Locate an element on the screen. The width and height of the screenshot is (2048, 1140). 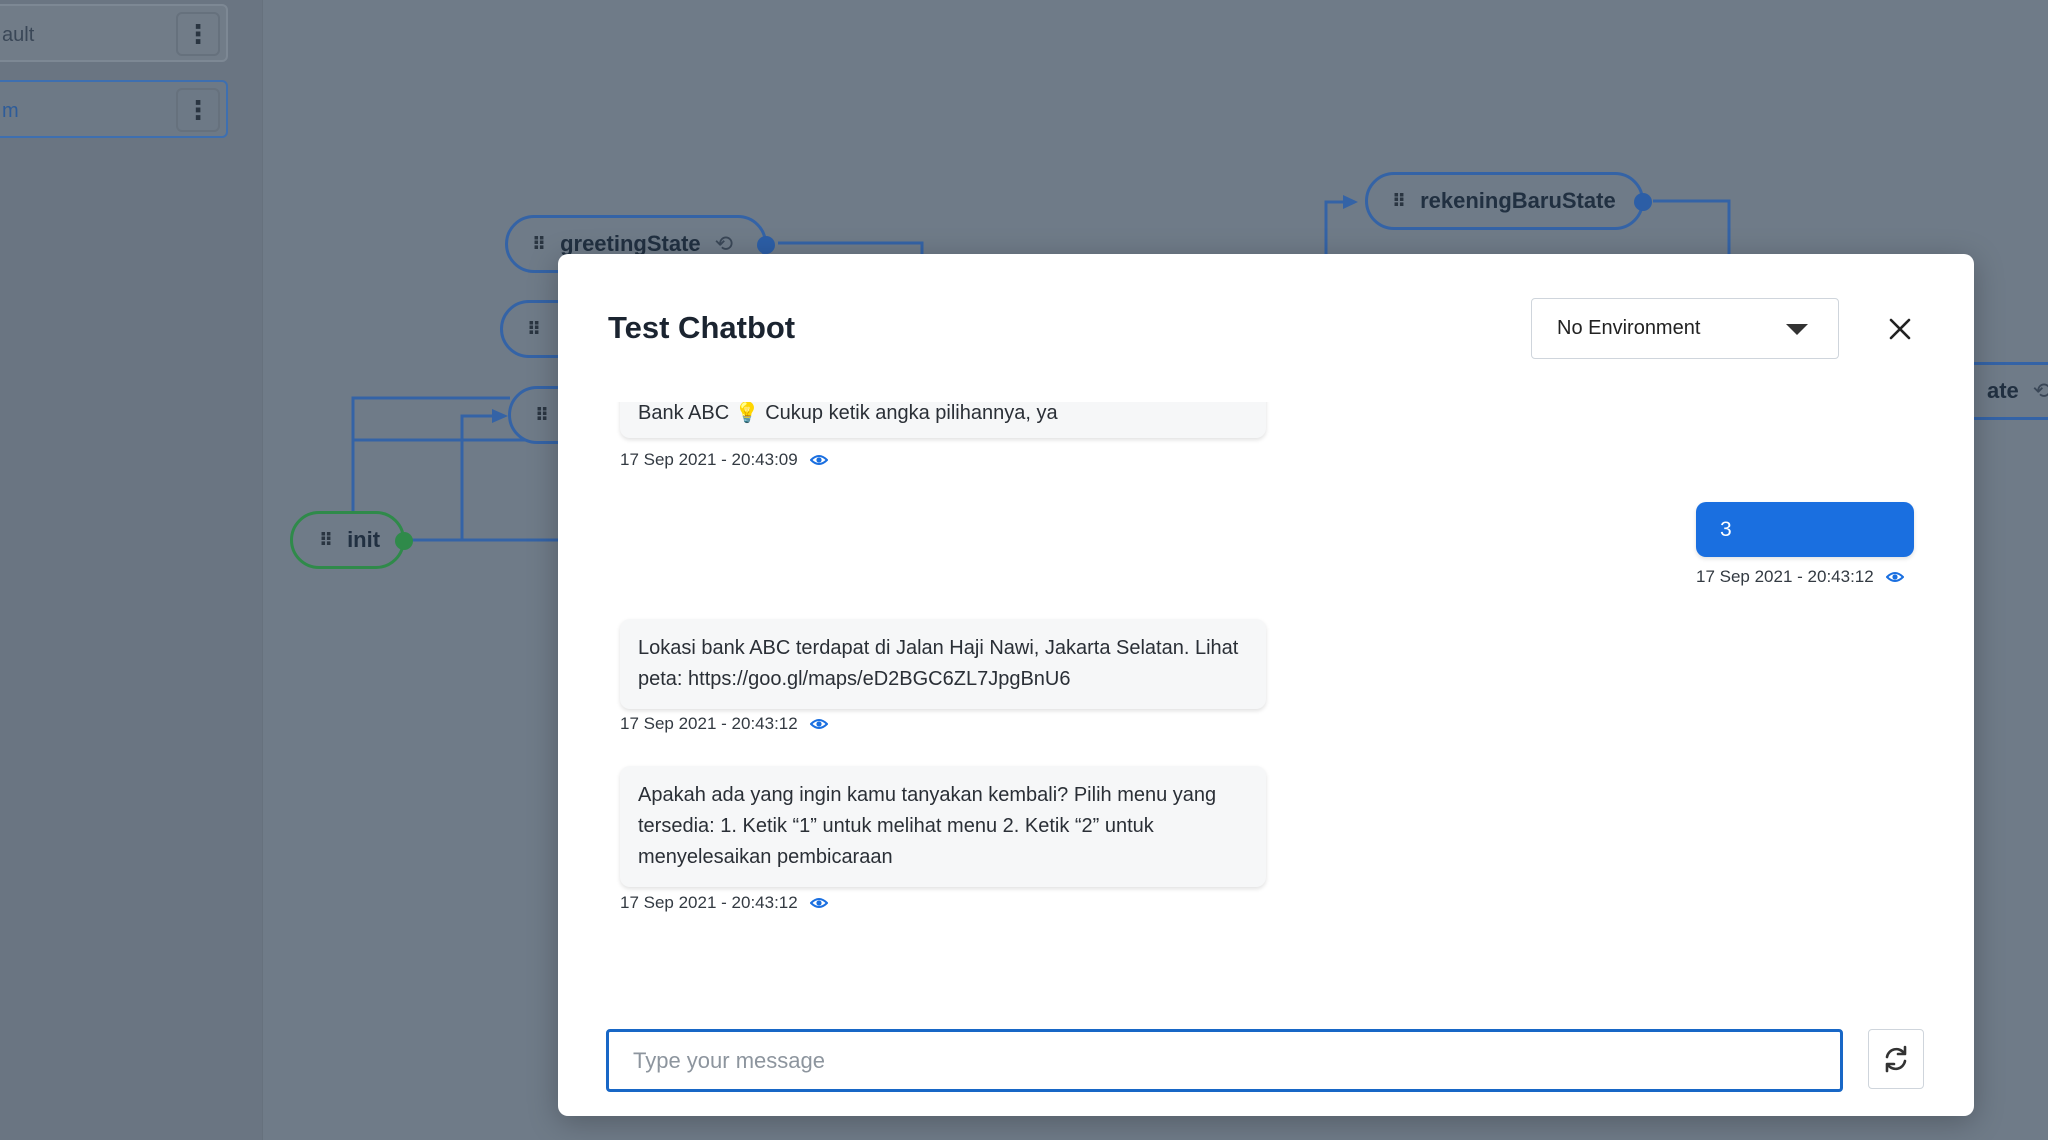
refresh-icon is located at coordinates (1896, 1059).